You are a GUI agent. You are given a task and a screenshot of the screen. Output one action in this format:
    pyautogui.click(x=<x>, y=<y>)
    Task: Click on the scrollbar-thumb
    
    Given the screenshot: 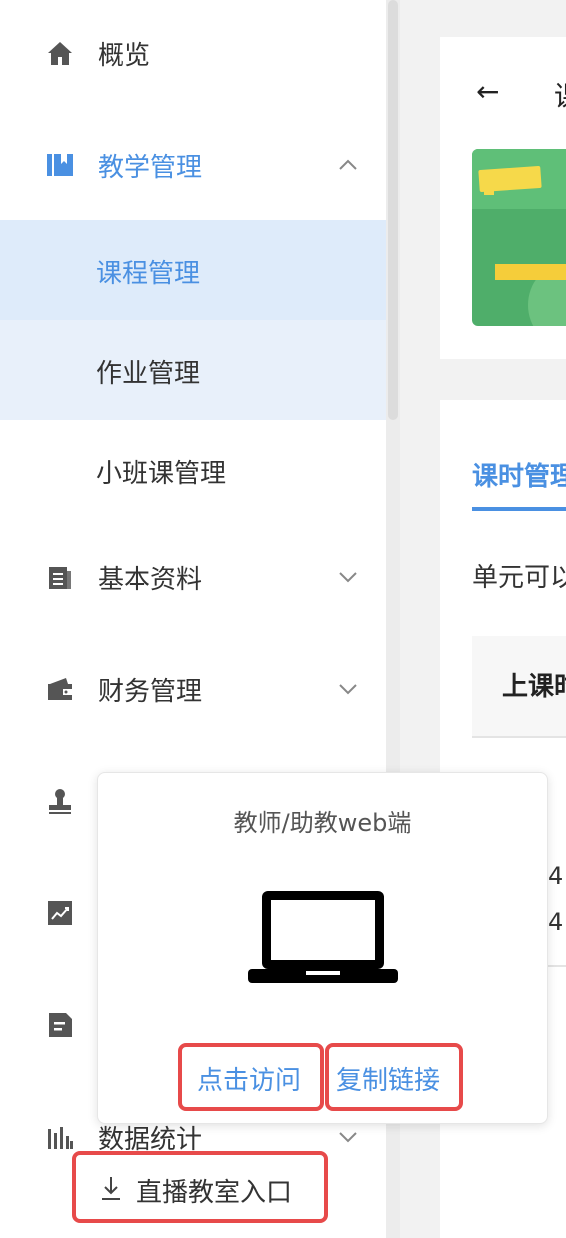 What is the action you would take?
    pyautogui.click(x=393, y=210)
    